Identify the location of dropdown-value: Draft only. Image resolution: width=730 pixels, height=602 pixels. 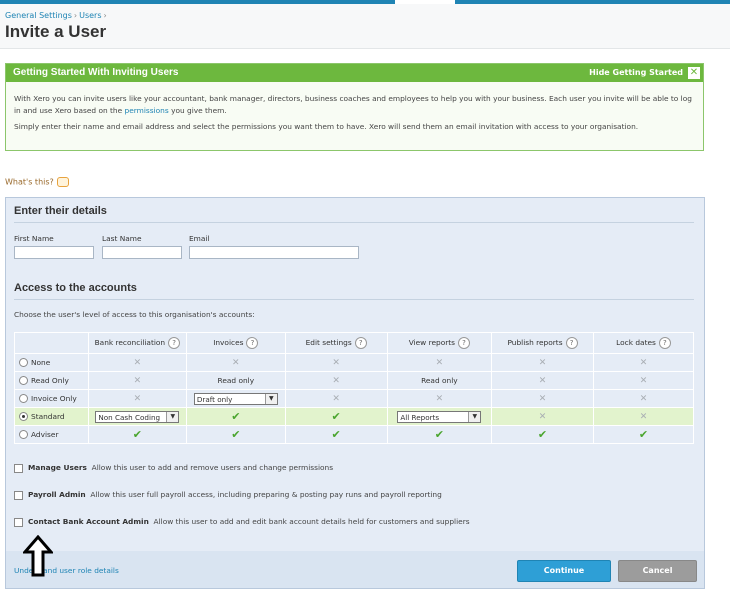
(214, 399).